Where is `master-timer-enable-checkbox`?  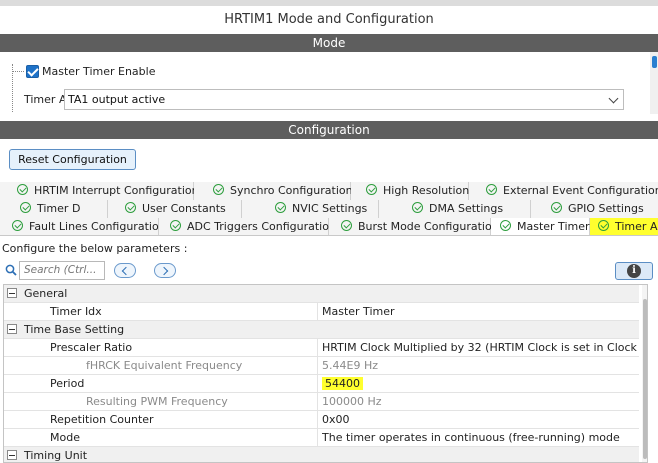
master-timer-enable-checkbox is located at coordinates (32, 71).